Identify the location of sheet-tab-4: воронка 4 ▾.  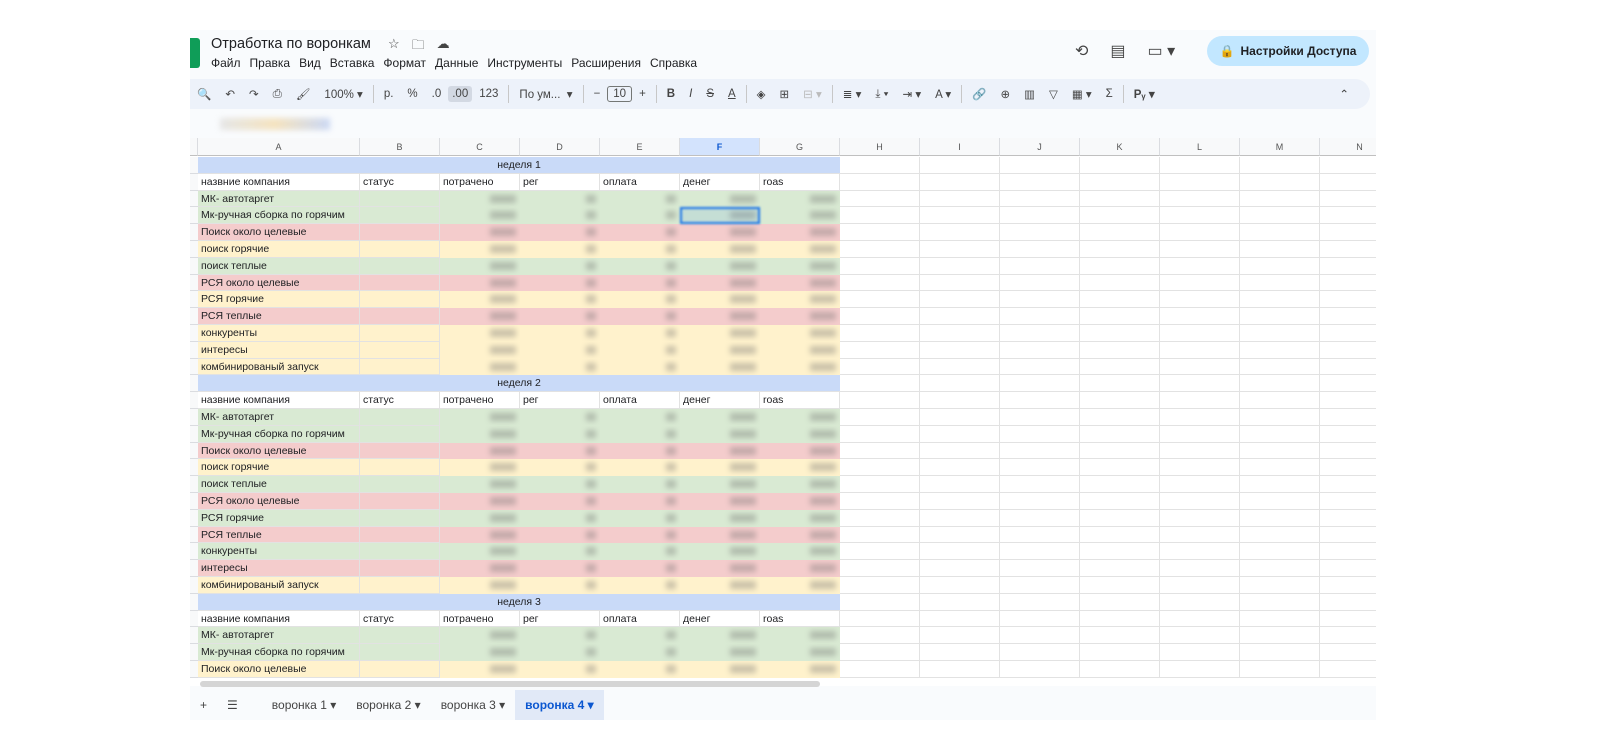
(559, 705).